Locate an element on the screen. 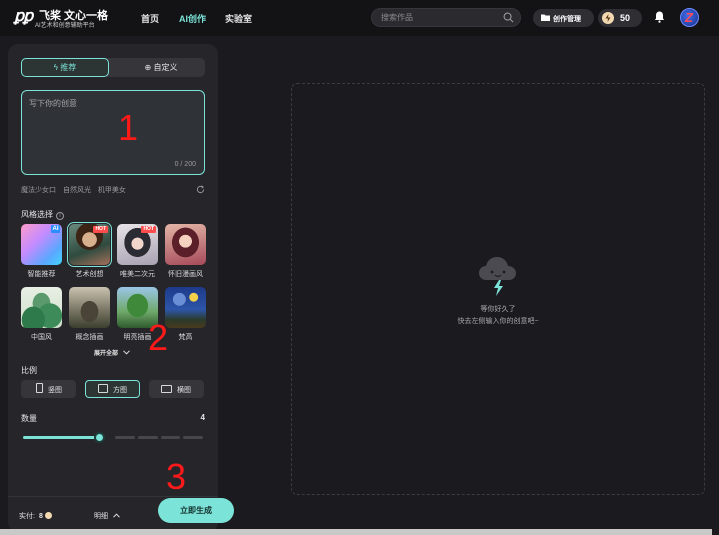  style-card-retro-comic: 怀旧漫画风 is located at coordinates (185, 251).